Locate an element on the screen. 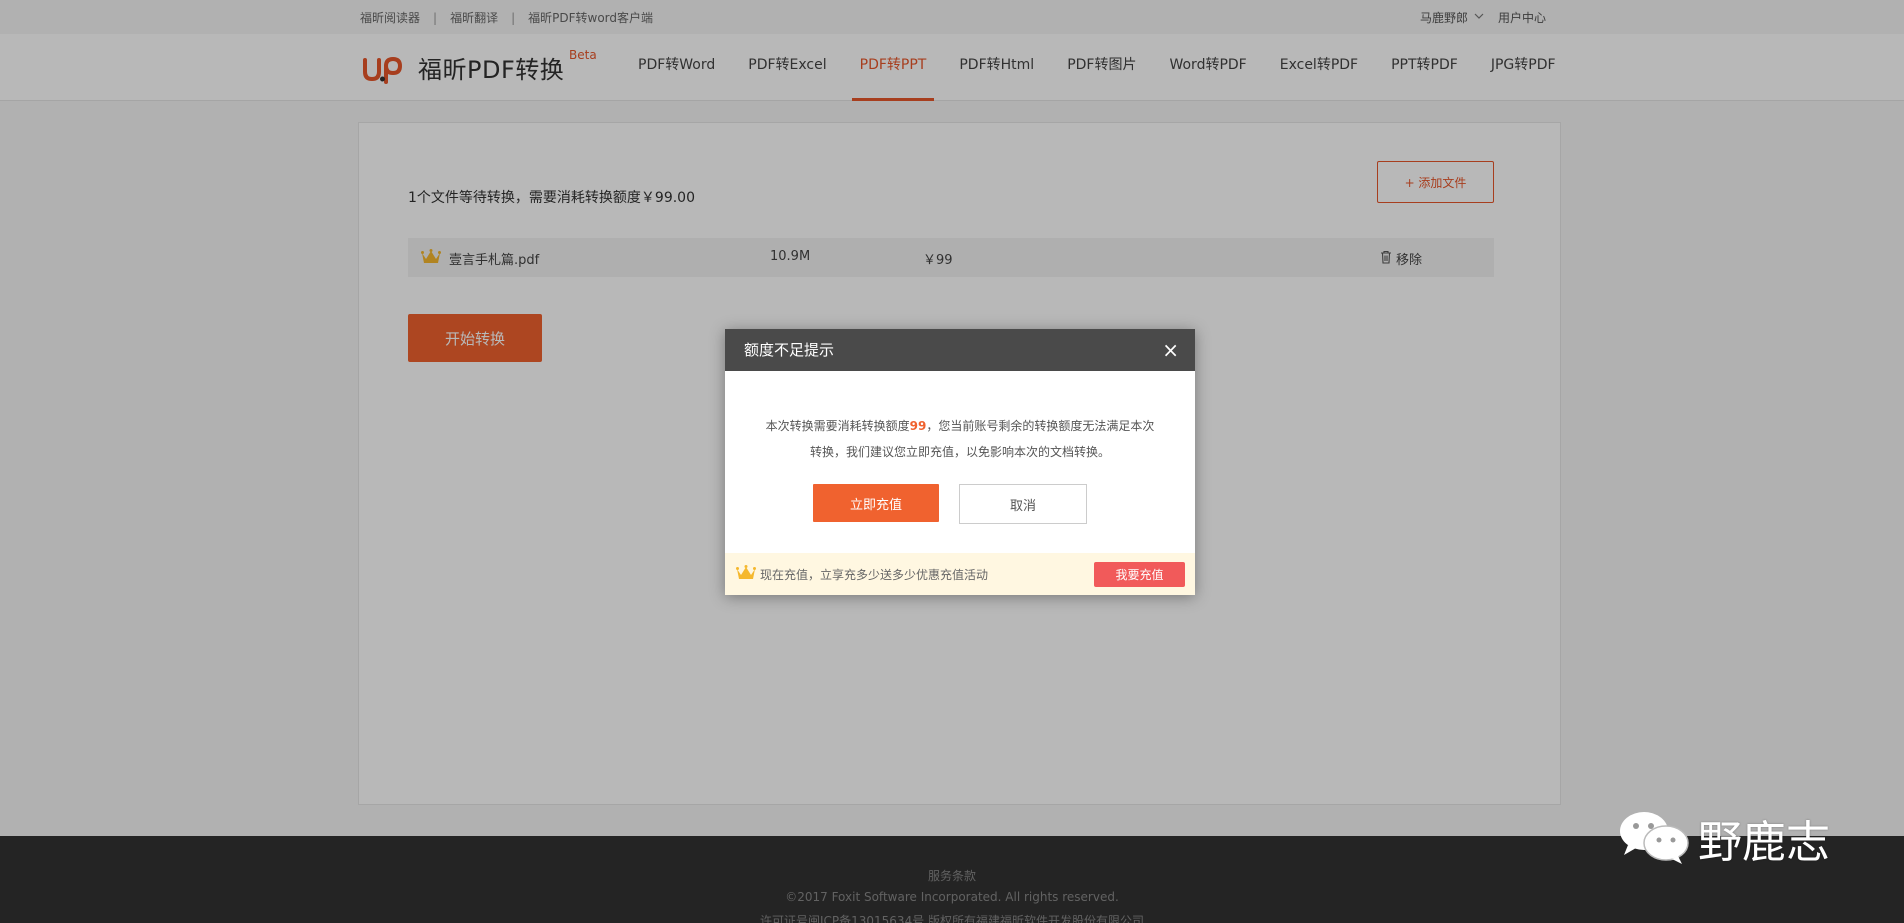 This screenshot has height=923, width=1904. cancel-button: 取消 is located at coordinates (1023, 504).